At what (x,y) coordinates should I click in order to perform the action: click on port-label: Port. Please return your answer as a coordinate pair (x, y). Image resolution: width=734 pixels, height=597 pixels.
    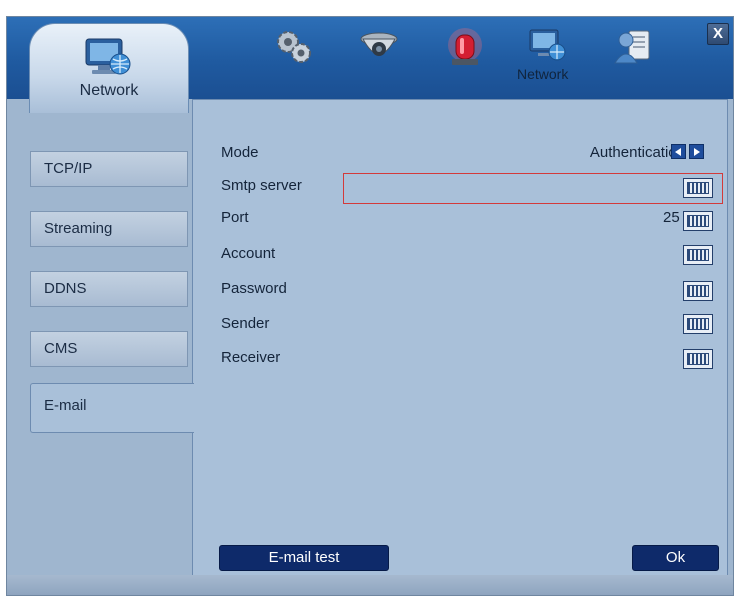
    Looking at the image, I should click on (235, 217).